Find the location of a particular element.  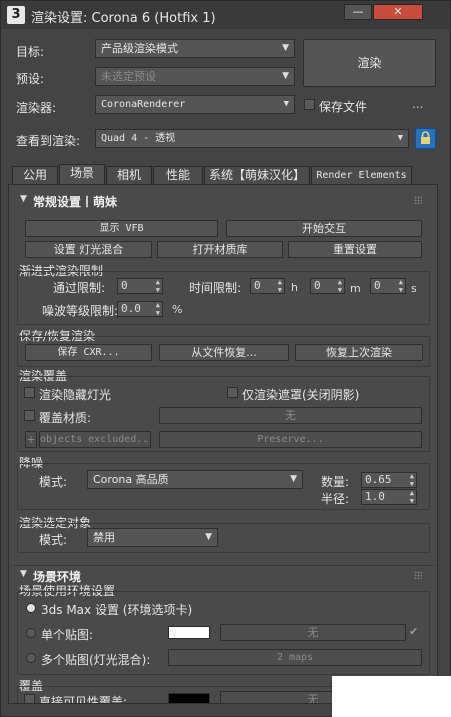

time-seconds-value: 0 is located at coordinates (377, 285).